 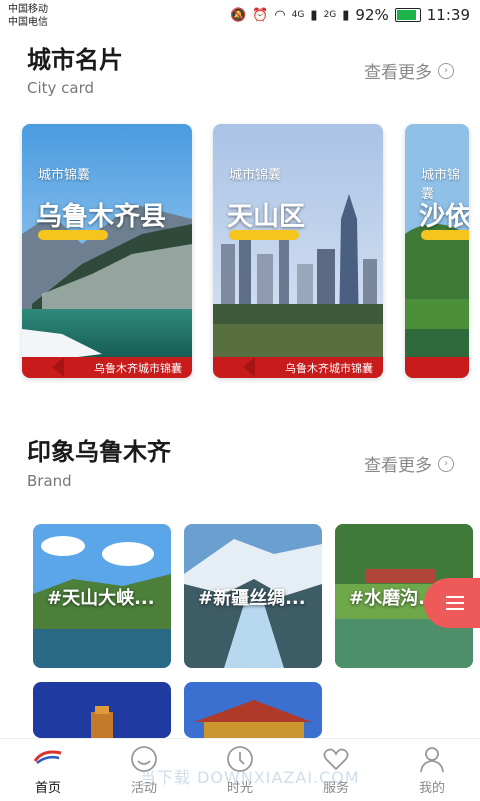 I want to click on temple-image, so click(x=253, y=710).